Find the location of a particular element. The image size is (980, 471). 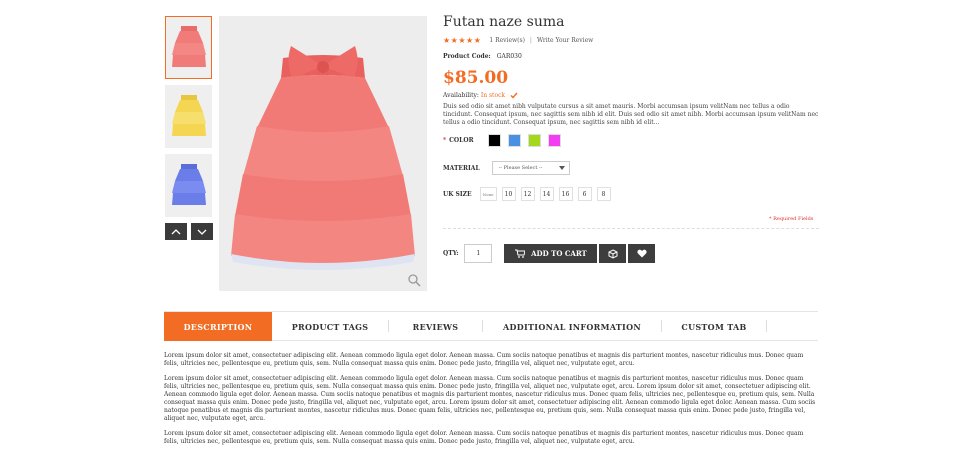

size-option-10: 10 is located at coordinates (508, 194).